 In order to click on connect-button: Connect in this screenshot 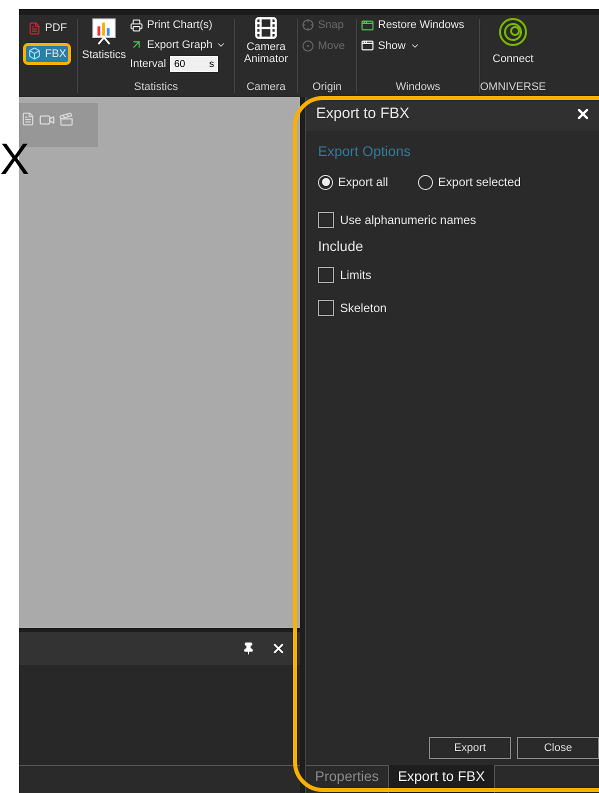, I will do `click(513, 46)`.